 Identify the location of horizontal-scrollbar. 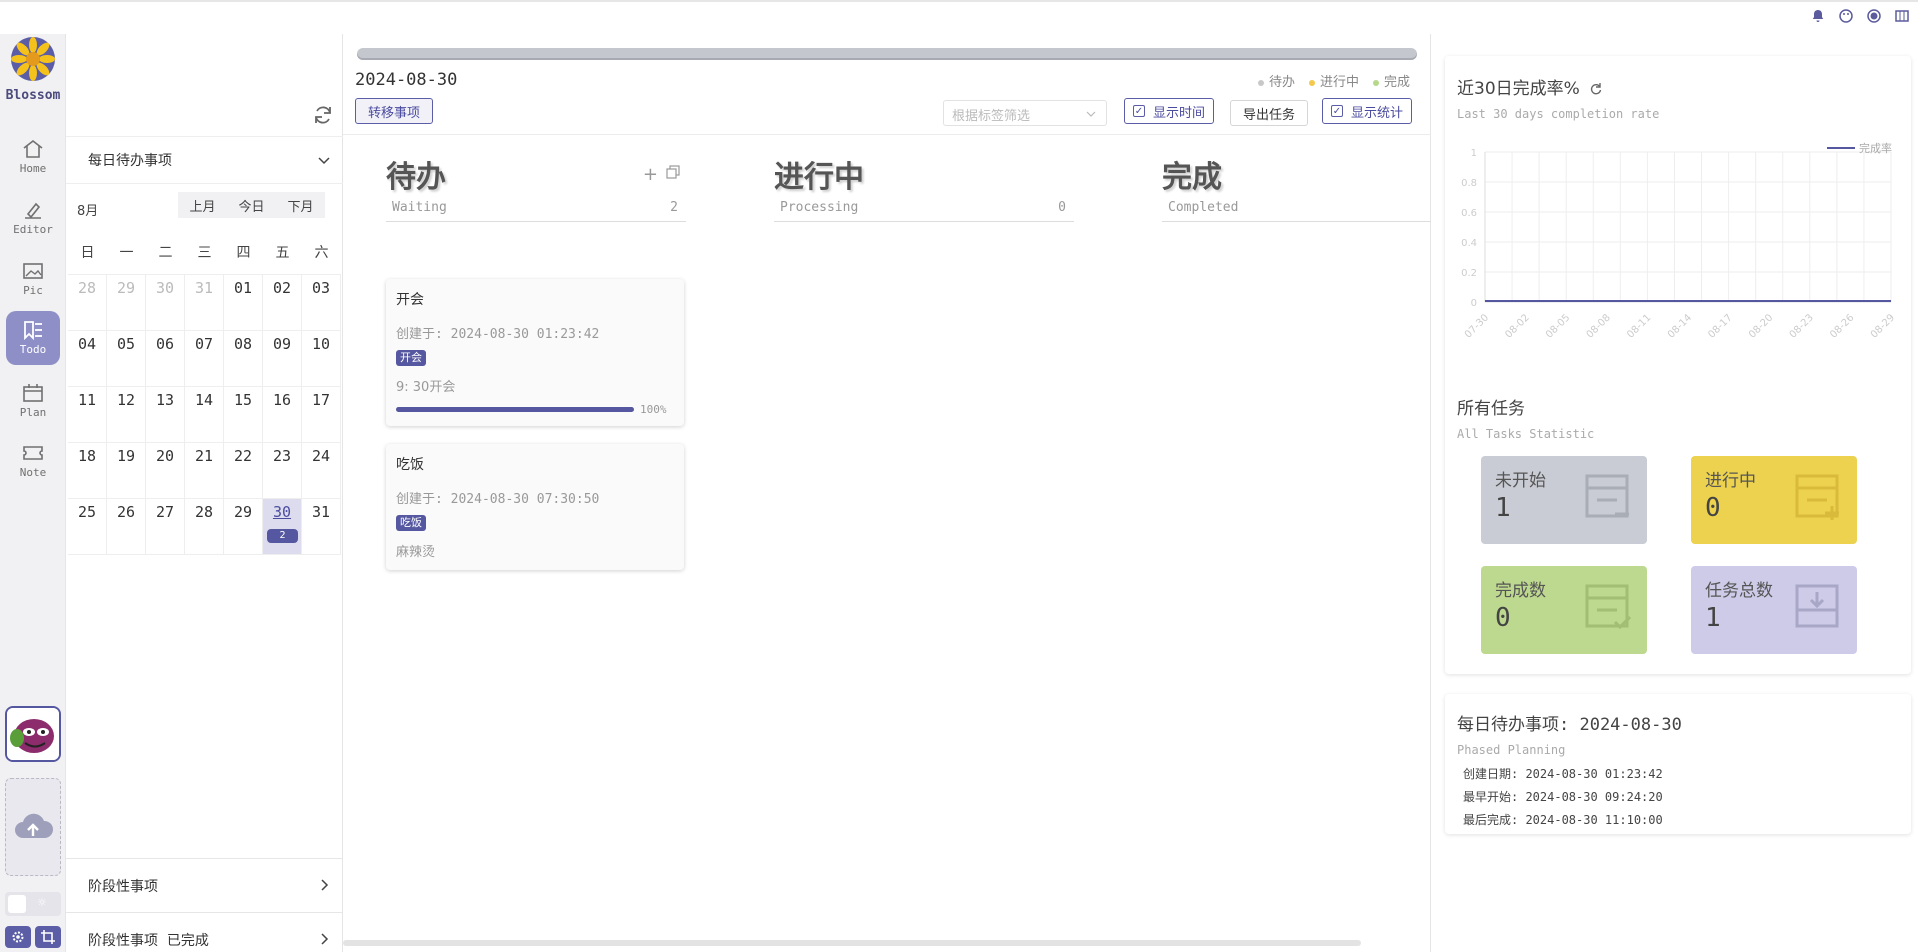
(852, 943).